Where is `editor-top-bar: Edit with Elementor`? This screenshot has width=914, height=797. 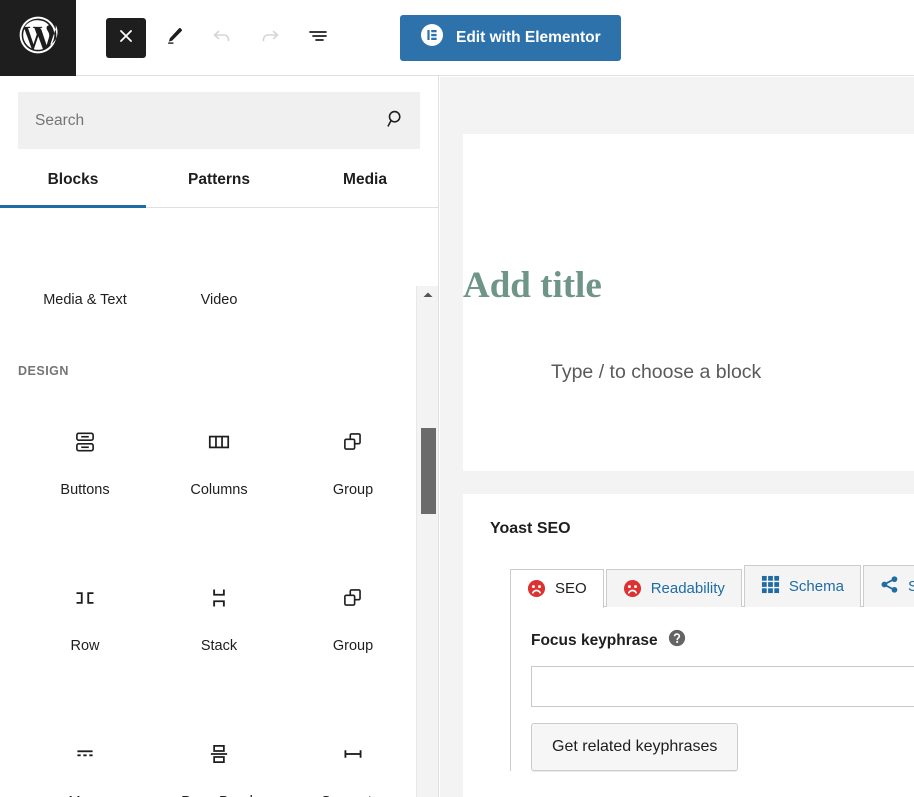
editor-top-bar: Edit with Elementor is located at coordinates (457, 38).